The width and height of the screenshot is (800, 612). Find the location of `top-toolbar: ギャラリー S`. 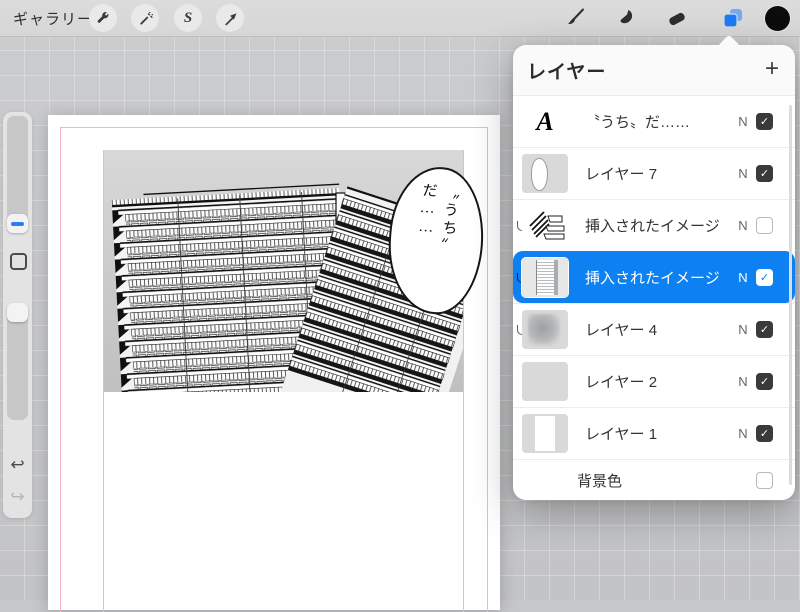

top-toolbar: ギャラリー S is located at coordinates (400, 18).